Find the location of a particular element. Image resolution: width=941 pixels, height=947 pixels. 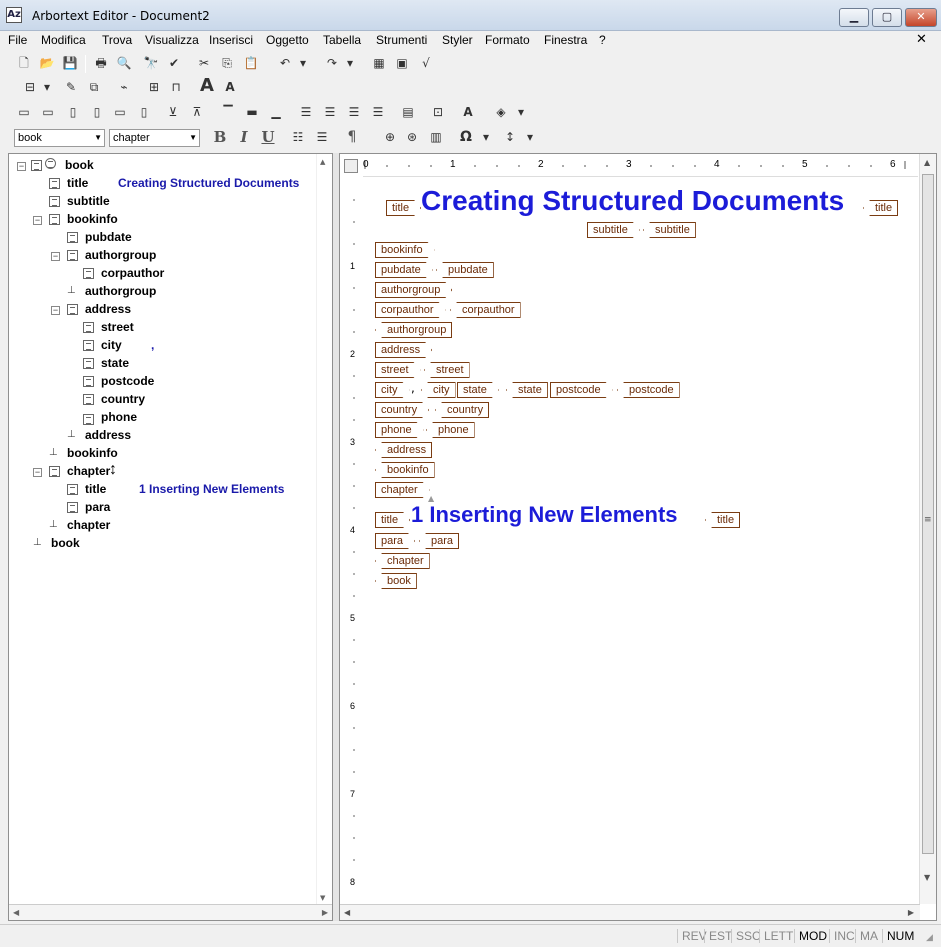

table-merge-icon: ⊻ is located at coordinates (173, 112).